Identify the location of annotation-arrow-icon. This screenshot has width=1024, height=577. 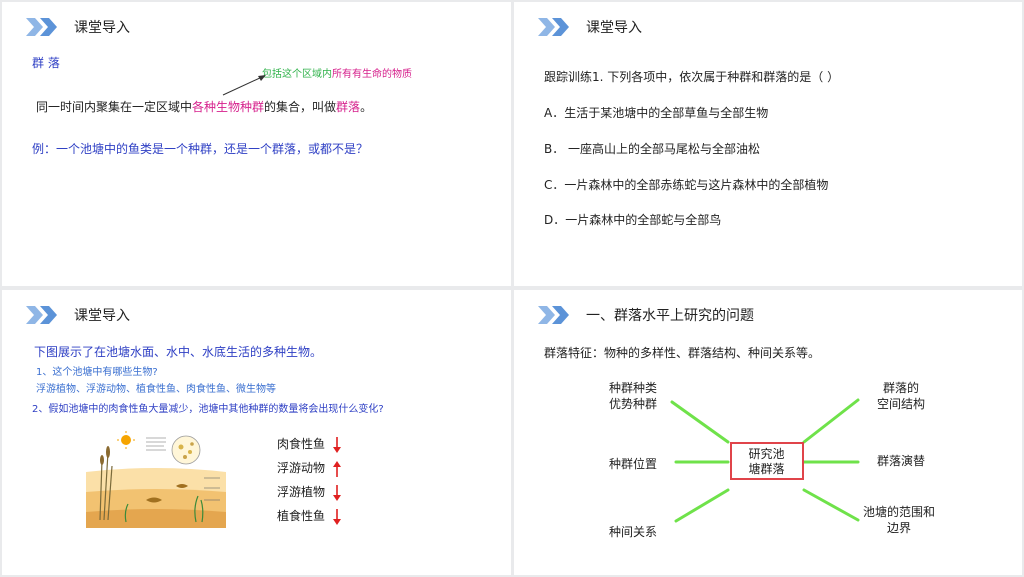
(244, 85).